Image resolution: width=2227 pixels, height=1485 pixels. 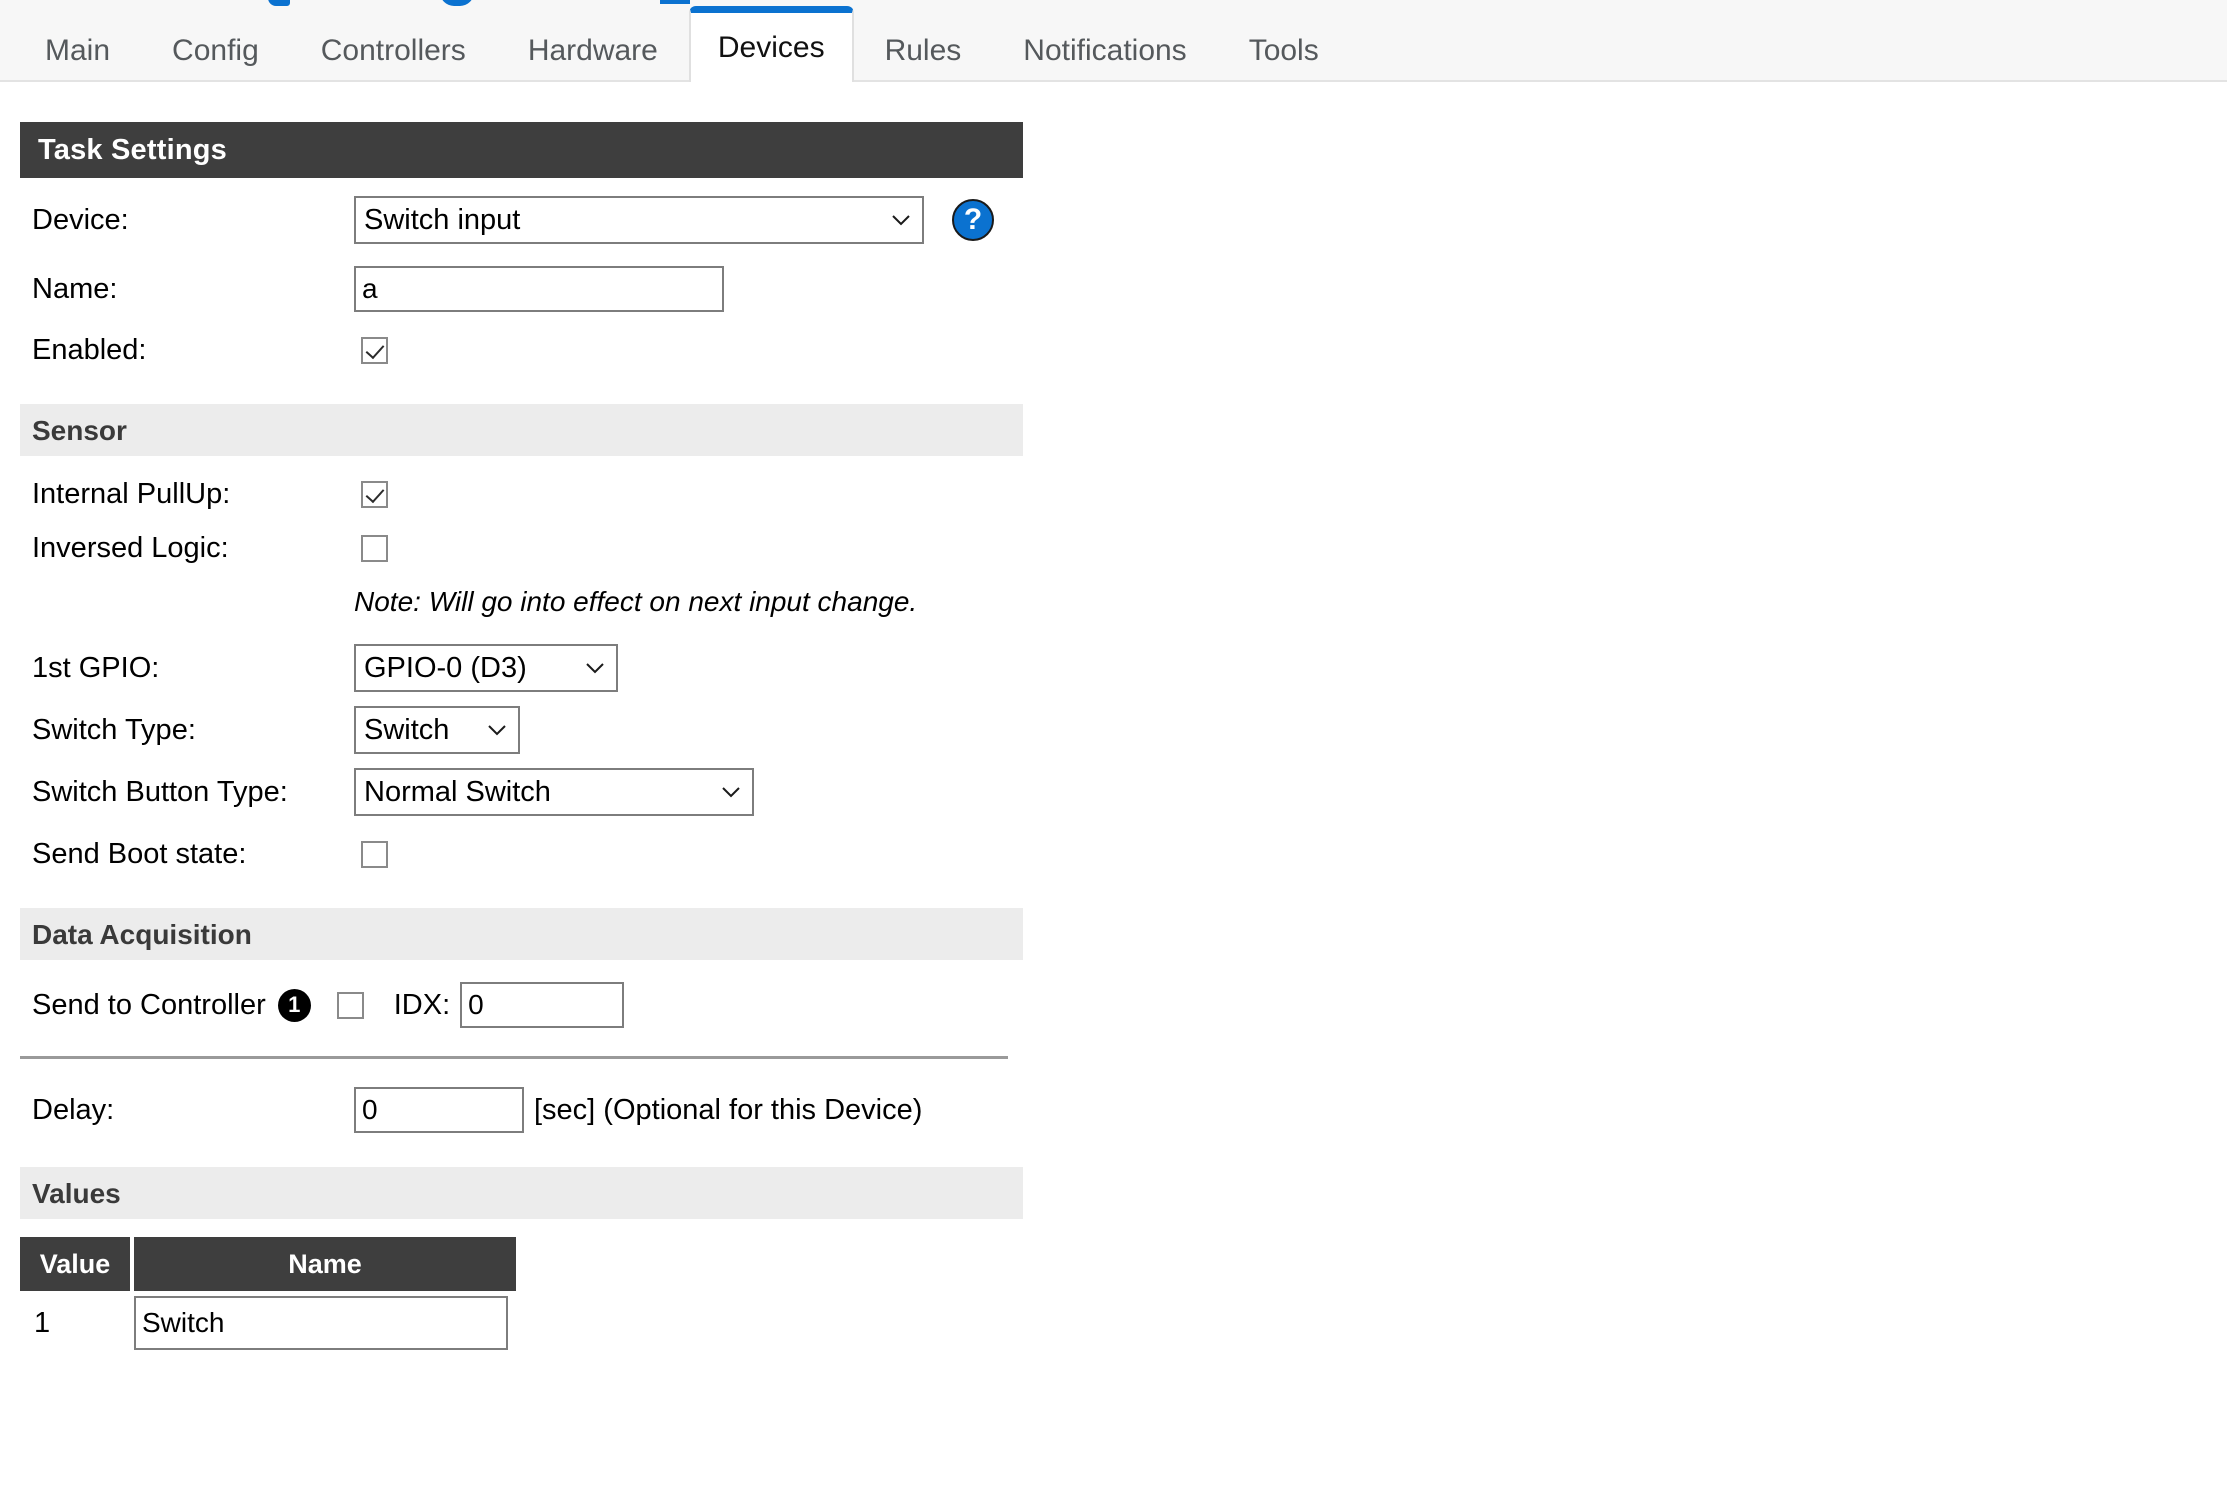 I want to click on values-section-header: Values, so click(x=521, y=1193).